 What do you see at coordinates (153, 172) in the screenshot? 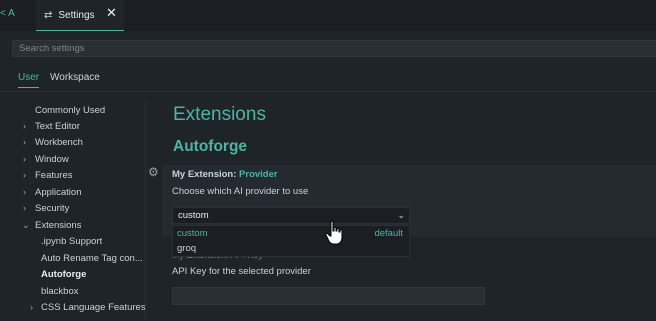
I see `gear-icon: ⚙` at bounding box center [153, 172].